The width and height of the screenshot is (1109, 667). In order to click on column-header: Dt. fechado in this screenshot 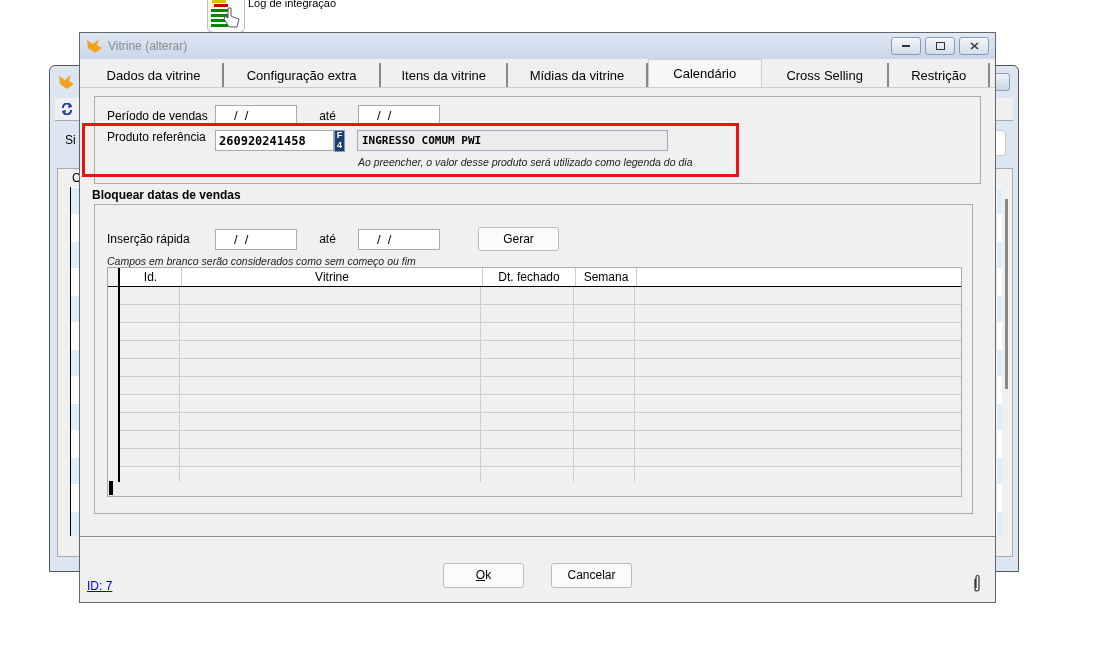, I will do `click(529, 277)`.